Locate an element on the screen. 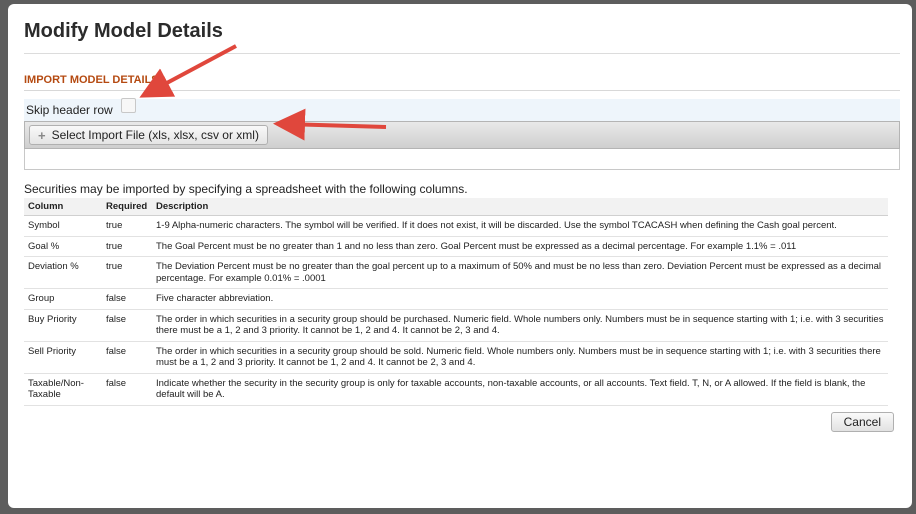 This screenshot has height=514, width=916. row-column: Deviation % is located at coordinates (63, 272).